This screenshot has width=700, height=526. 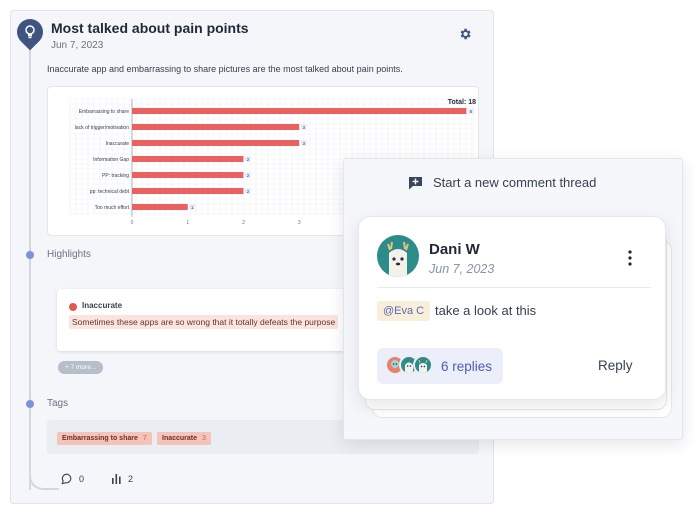 I want to click on timeline-line, so click(x=30, y=267).